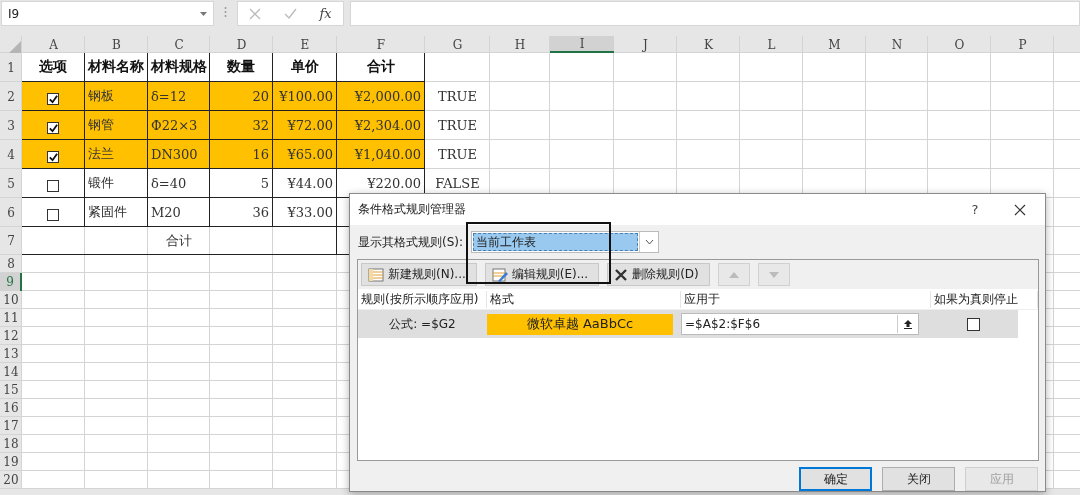 The image size is (1080, 495). Describe the element at coordinates (422, 299) in the screenshot. I see `list-column-header: 规则(按所示顺序应用)` at that location.